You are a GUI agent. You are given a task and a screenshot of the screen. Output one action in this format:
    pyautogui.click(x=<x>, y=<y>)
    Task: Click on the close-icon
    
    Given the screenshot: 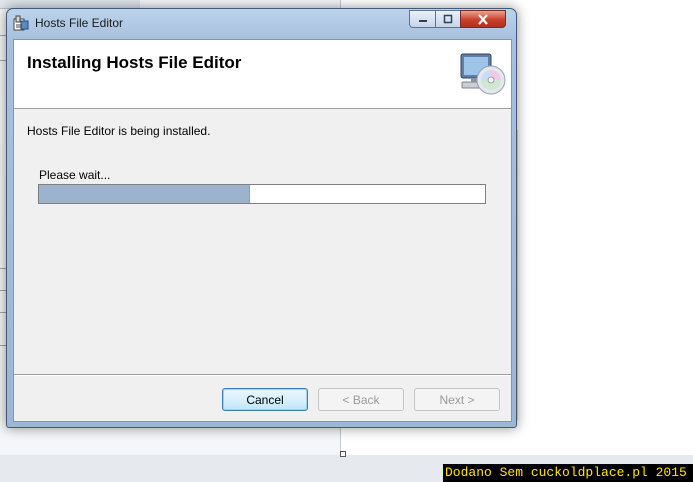 What is the action you would take?
    pyautogui.click(x=483, y=19)
    